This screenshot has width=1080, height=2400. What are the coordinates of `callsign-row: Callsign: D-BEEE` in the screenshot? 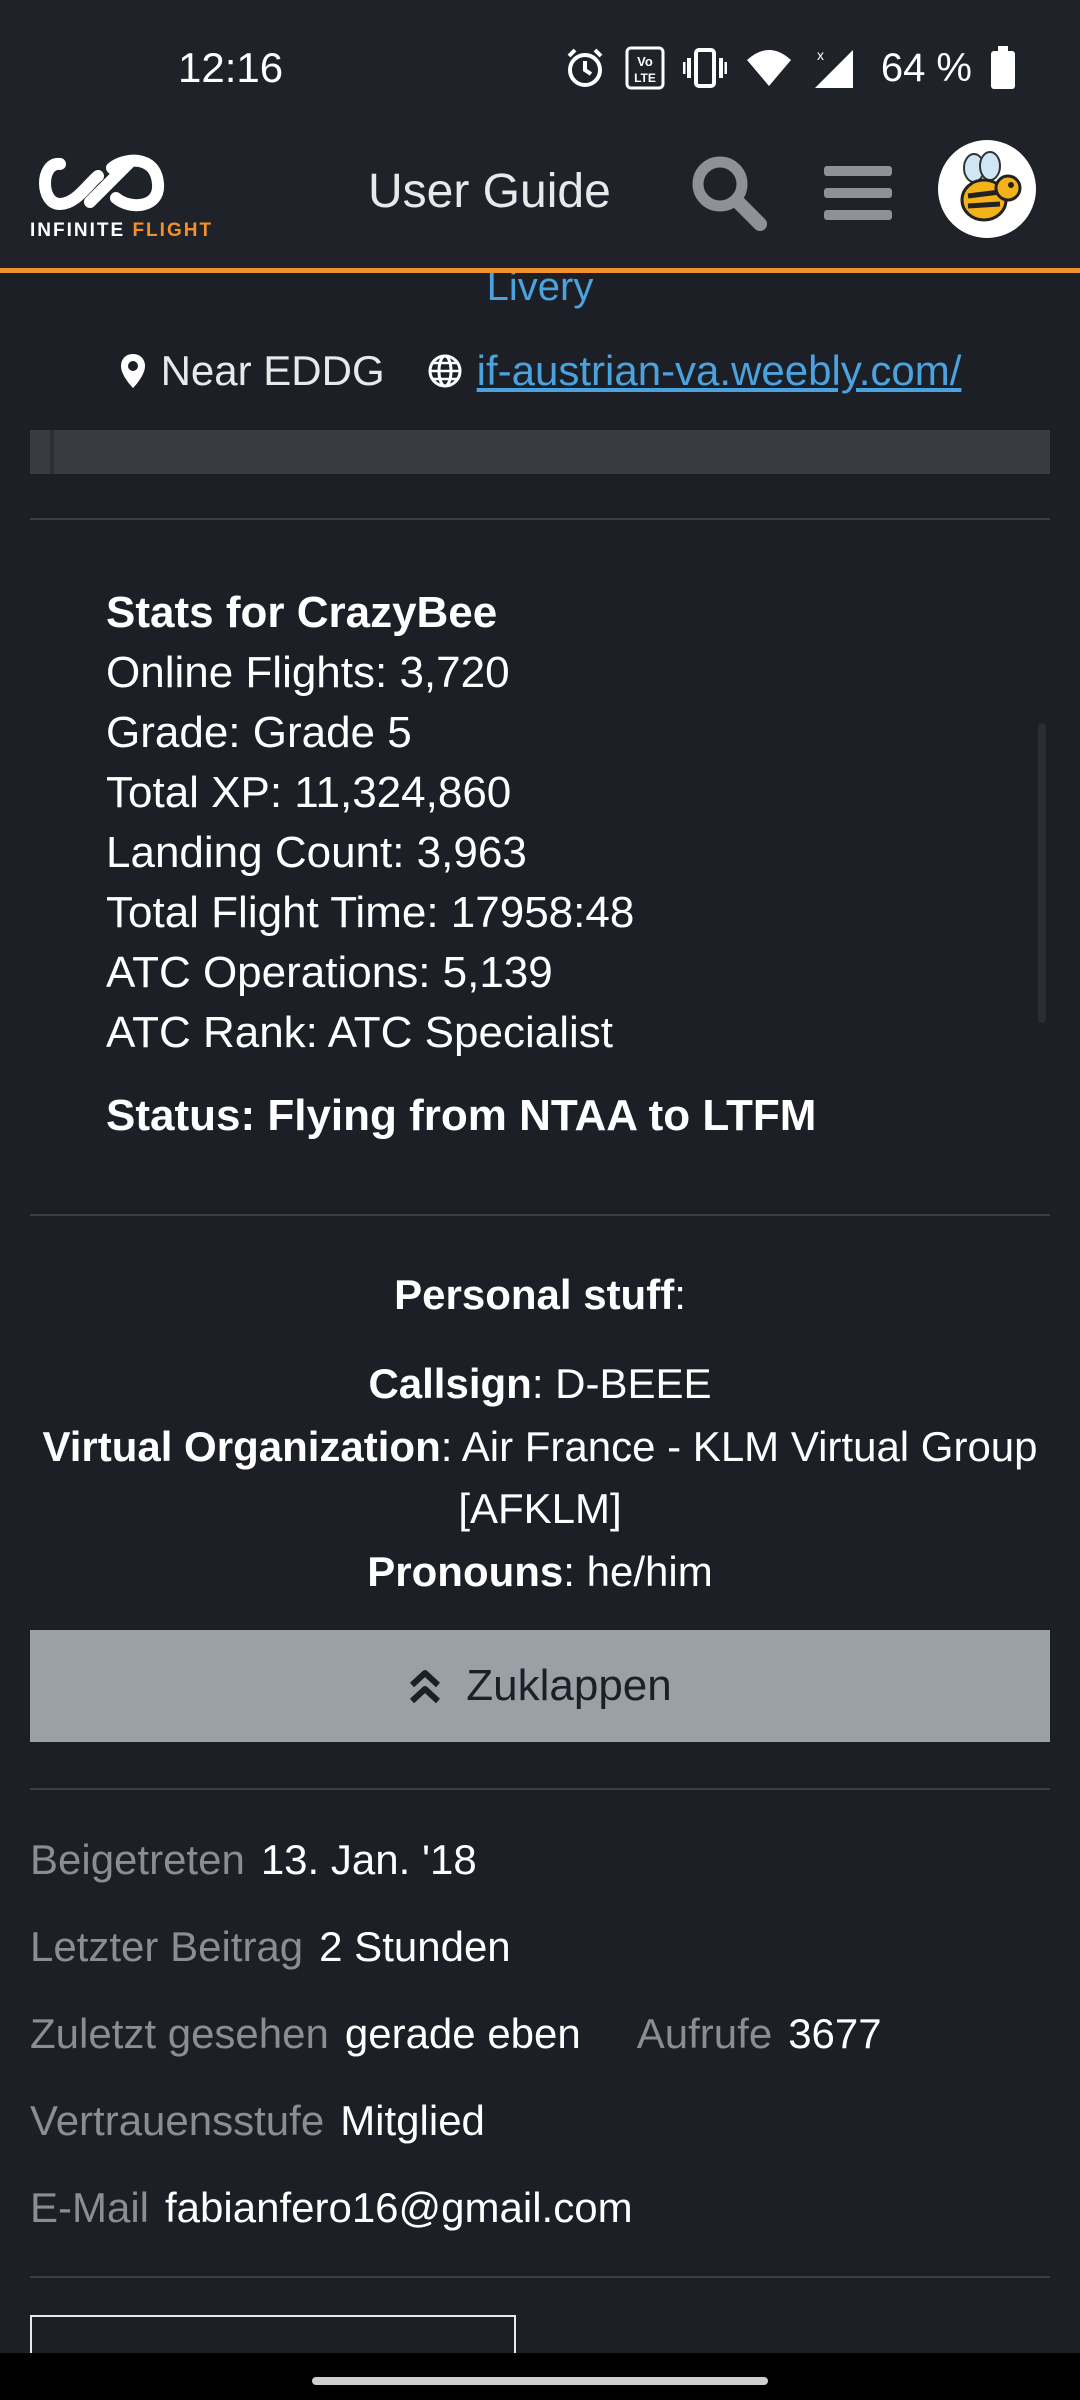 It's located at (540, 1384).